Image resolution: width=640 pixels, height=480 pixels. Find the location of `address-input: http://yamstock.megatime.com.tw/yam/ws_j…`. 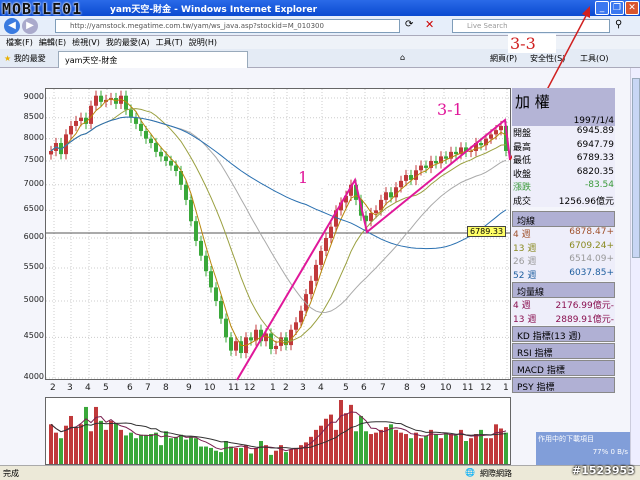

address-input: http://yamstock.megatime.com.tw/yam/ws_j… is located at coordinates (227, 26).